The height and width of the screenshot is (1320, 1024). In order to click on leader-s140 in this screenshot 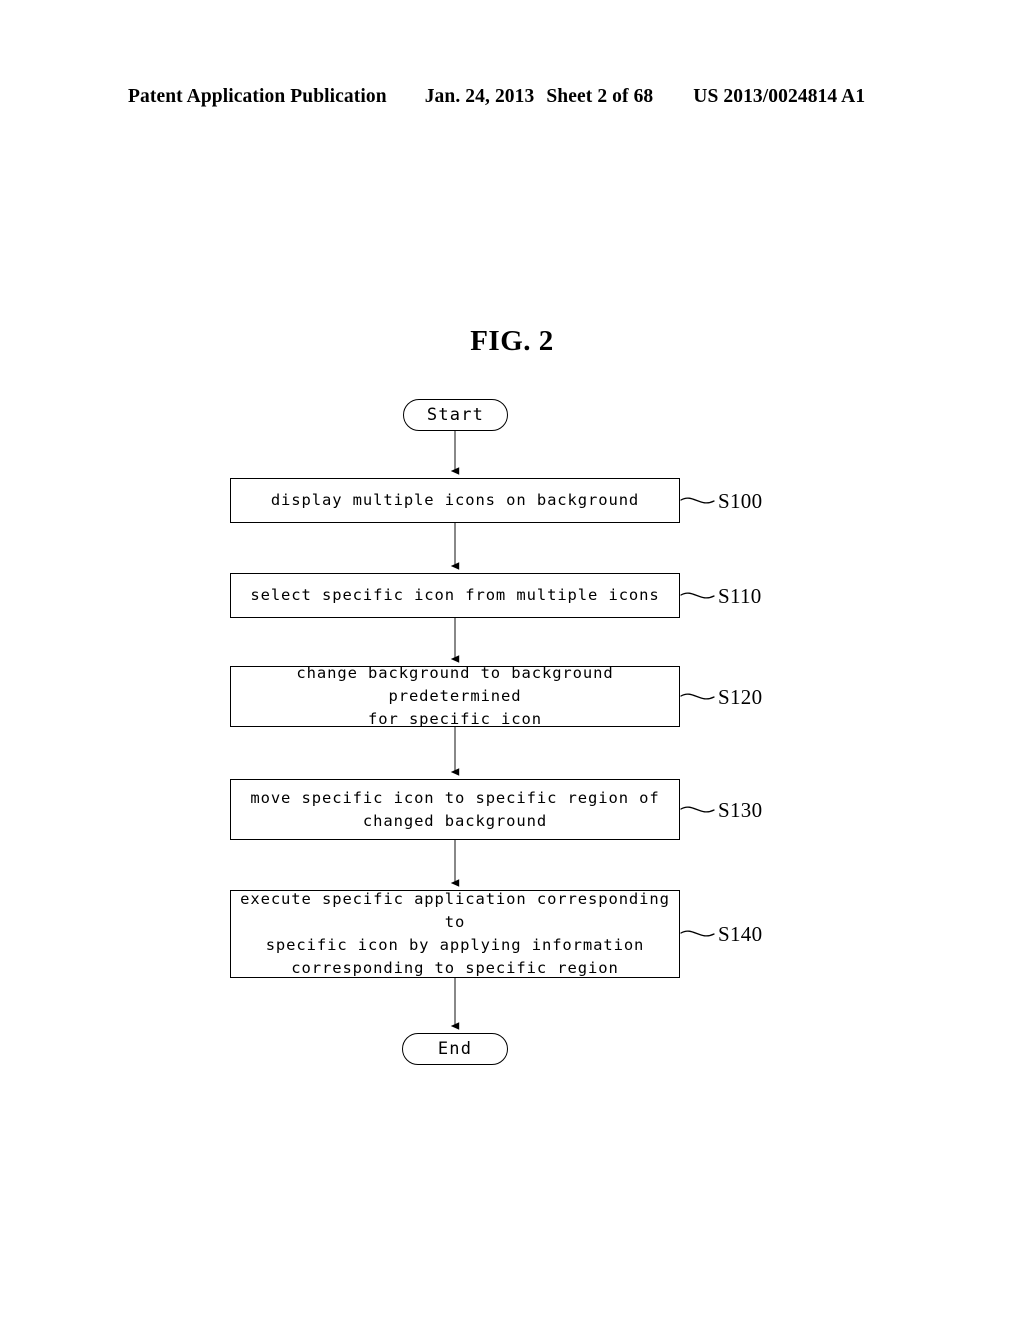, I will do `click(697, 933)`.